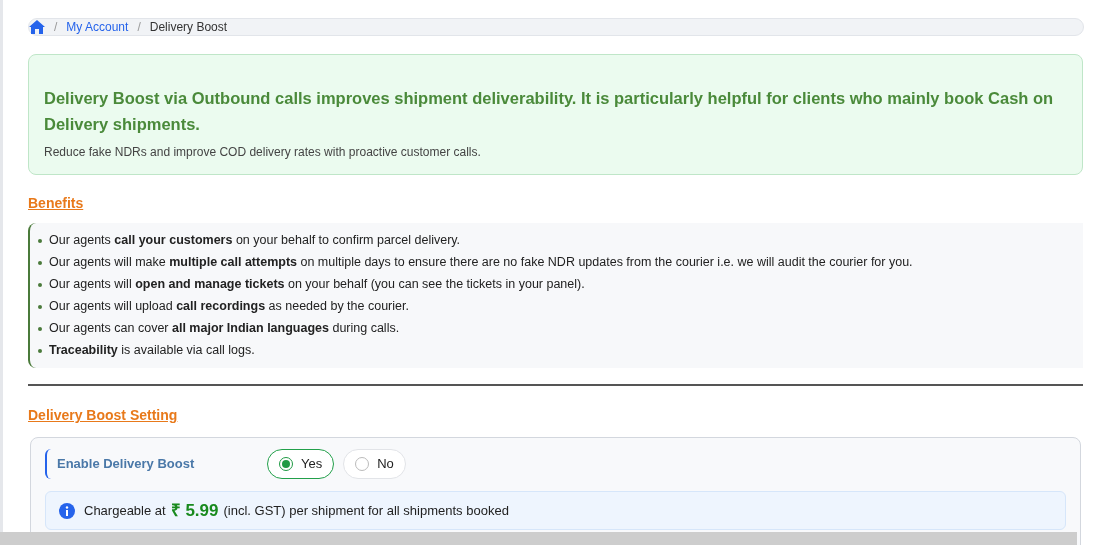 The height and width of the screenshot is (545, 1093). Describe the element at coordinates (56, 203) in the screenshot. I see `section-heading: Benefits` at that location.